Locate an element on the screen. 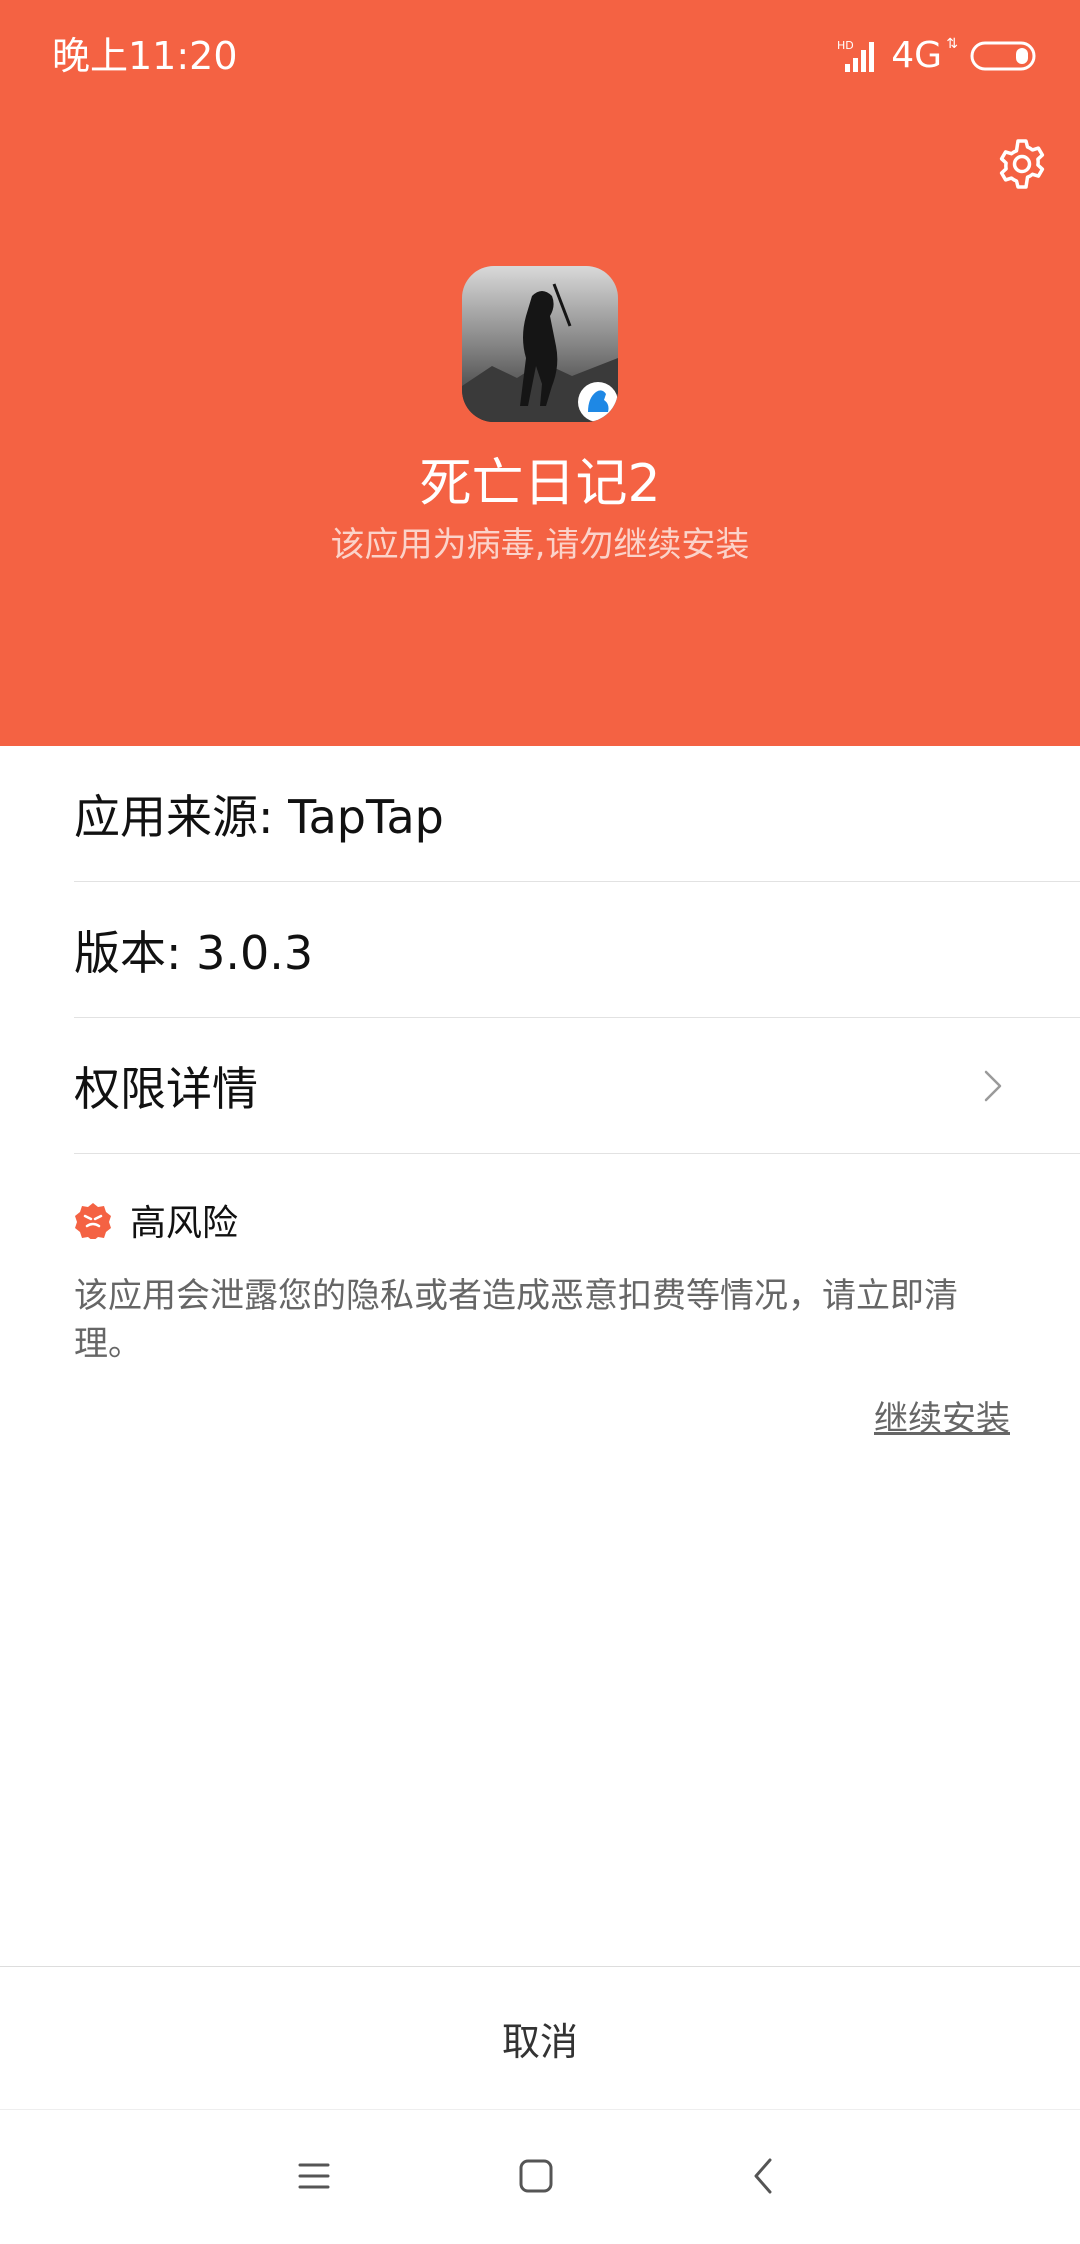 The width and height of the screenshot is (1080, 2244). source-label: 应用来源: TapTap is located at coordinates (259, 816).